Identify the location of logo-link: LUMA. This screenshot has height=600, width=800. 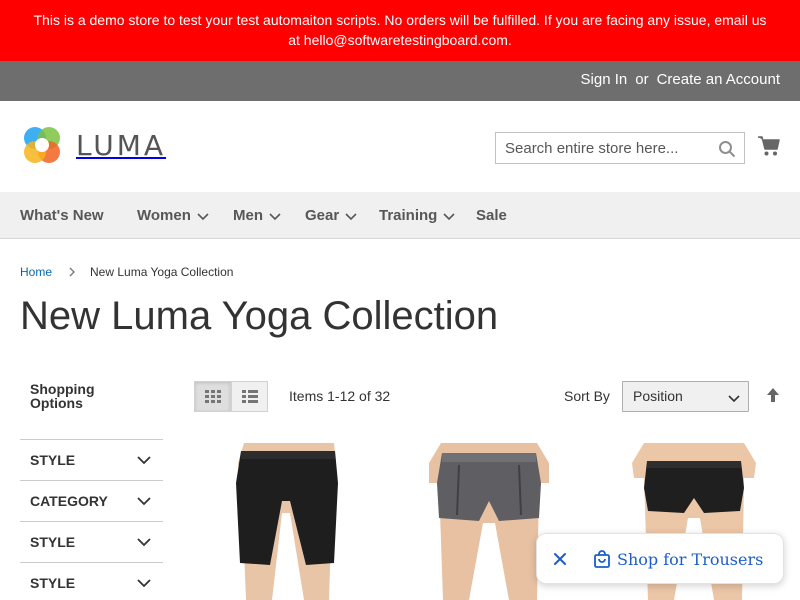
(93, 145).